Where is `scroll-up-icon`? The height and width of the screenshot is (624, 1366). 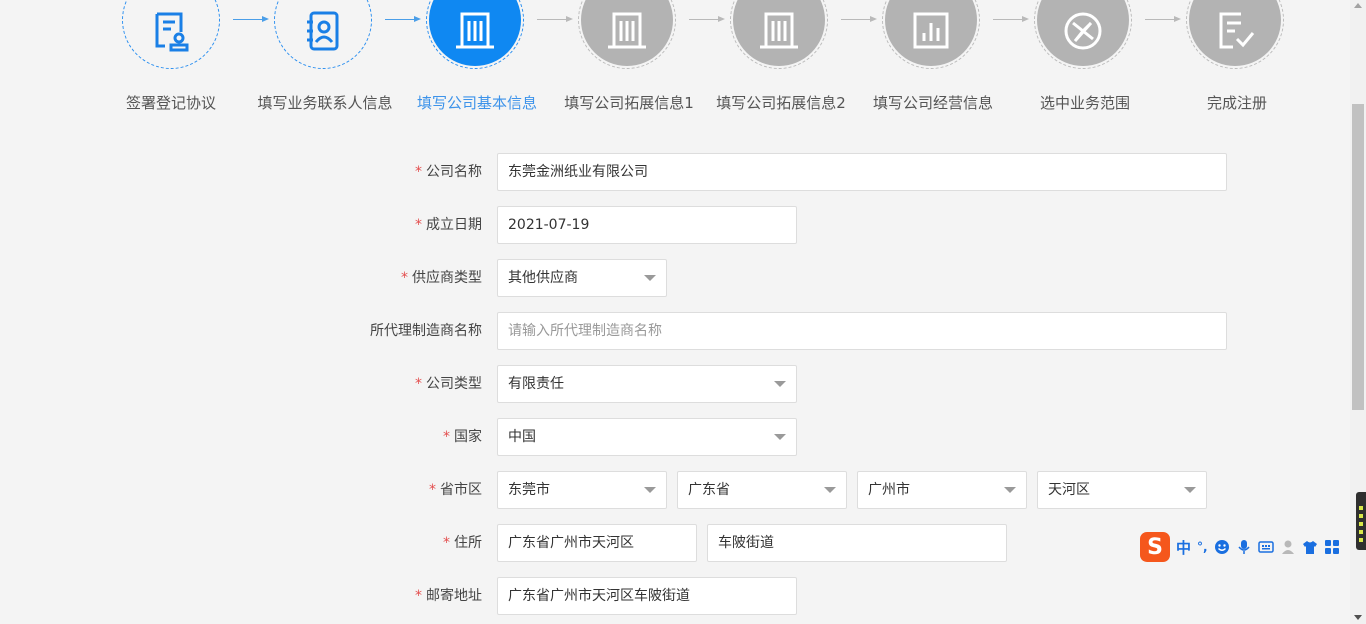 scroll-up-icon is located at coordinates (1358, 5).